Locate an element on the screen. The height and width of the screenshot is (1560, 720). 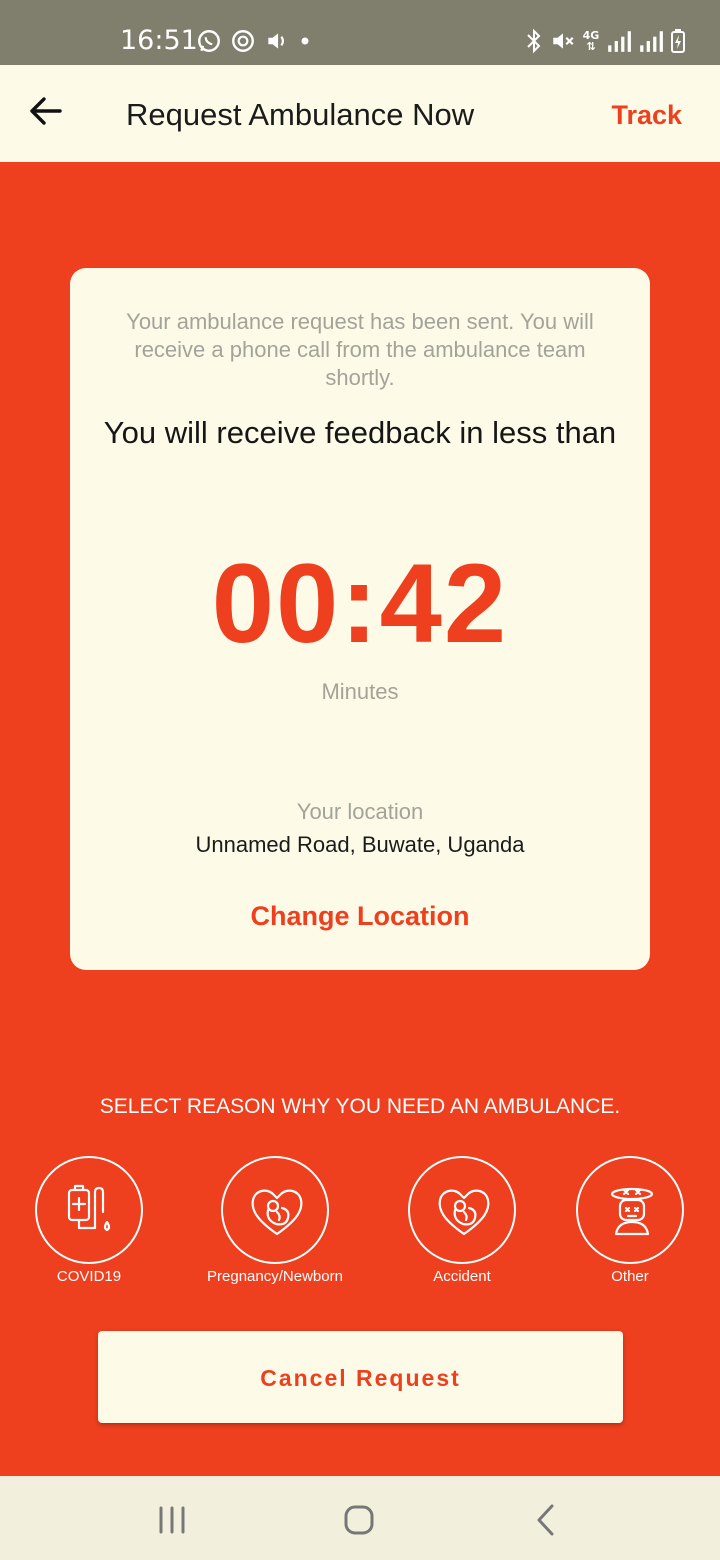
status-bar: 16:51 4G ⇅ is located at coordinates (360, 32).